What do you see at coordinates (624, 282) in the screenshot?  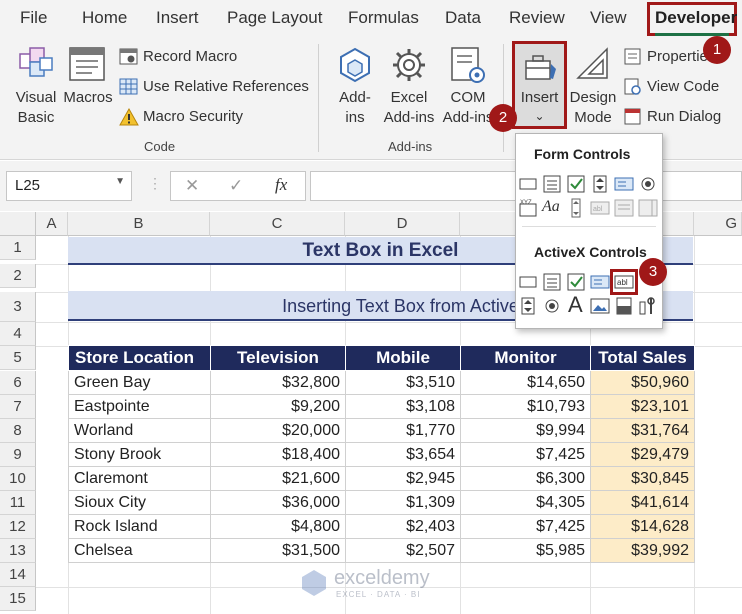 I see `activex-text-box-button: abl` at bounding box center [624, 282].